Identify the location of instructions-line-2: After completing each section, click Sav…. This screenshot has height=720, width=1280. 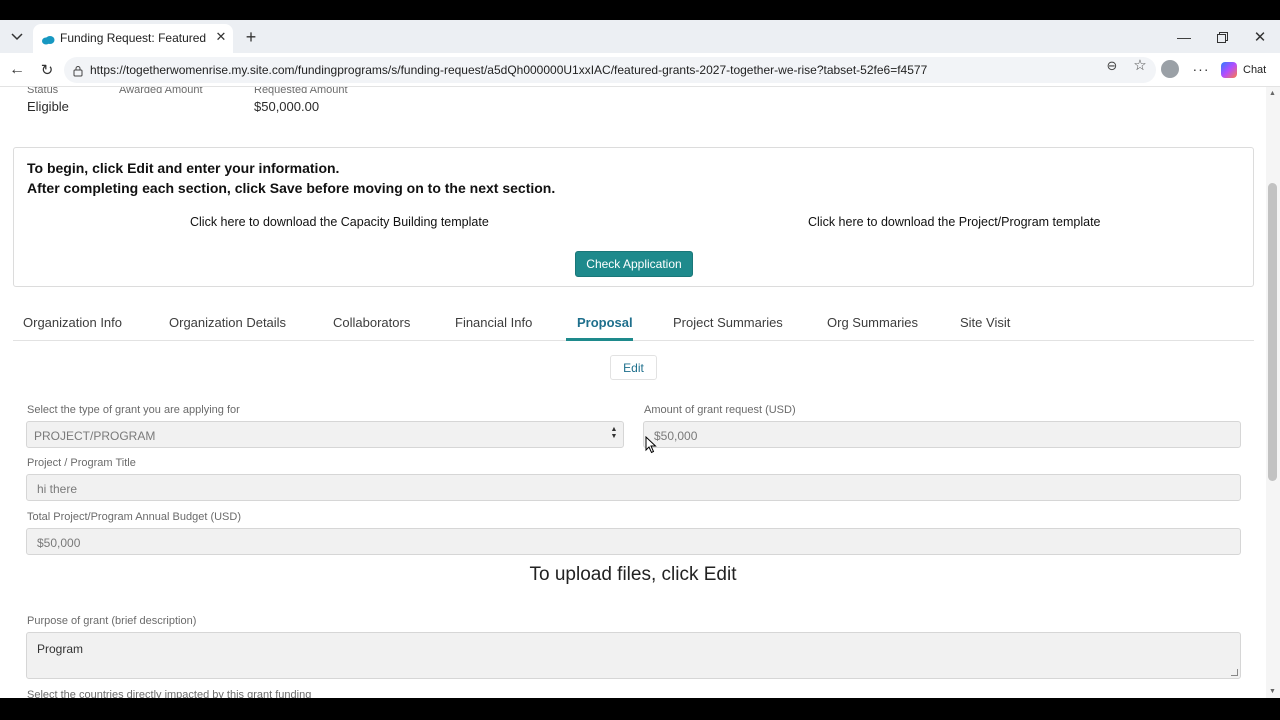
(291, 188).